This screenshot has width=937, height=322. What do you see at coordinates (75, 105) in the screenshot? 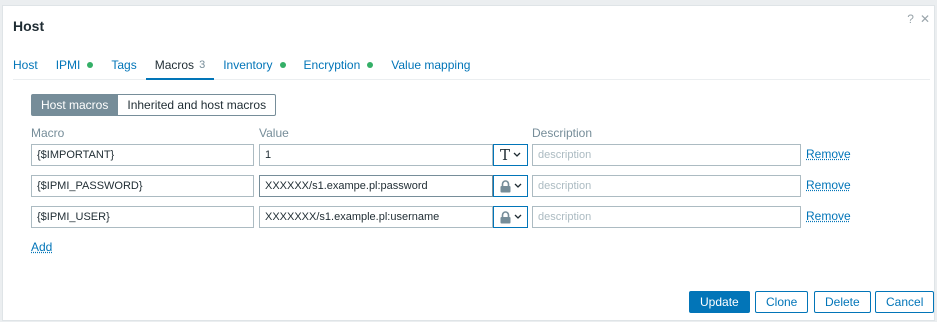
I see `host-macros-button: Host macros` at bounding box center [75, 105].